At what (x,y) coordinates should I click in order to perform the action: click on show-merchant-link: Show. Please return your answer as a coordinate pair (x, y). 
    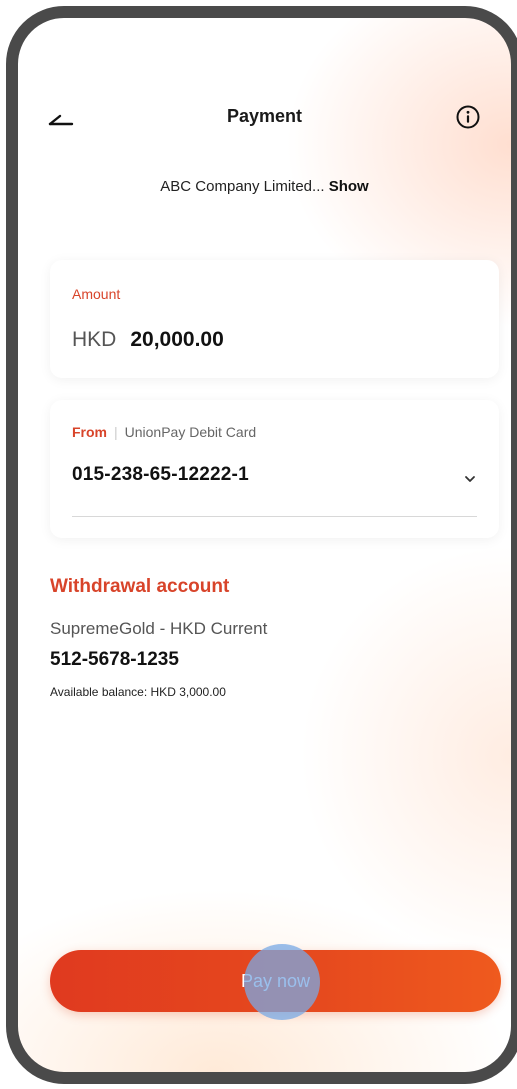
    Looking at the image, I should click on (349, 186).